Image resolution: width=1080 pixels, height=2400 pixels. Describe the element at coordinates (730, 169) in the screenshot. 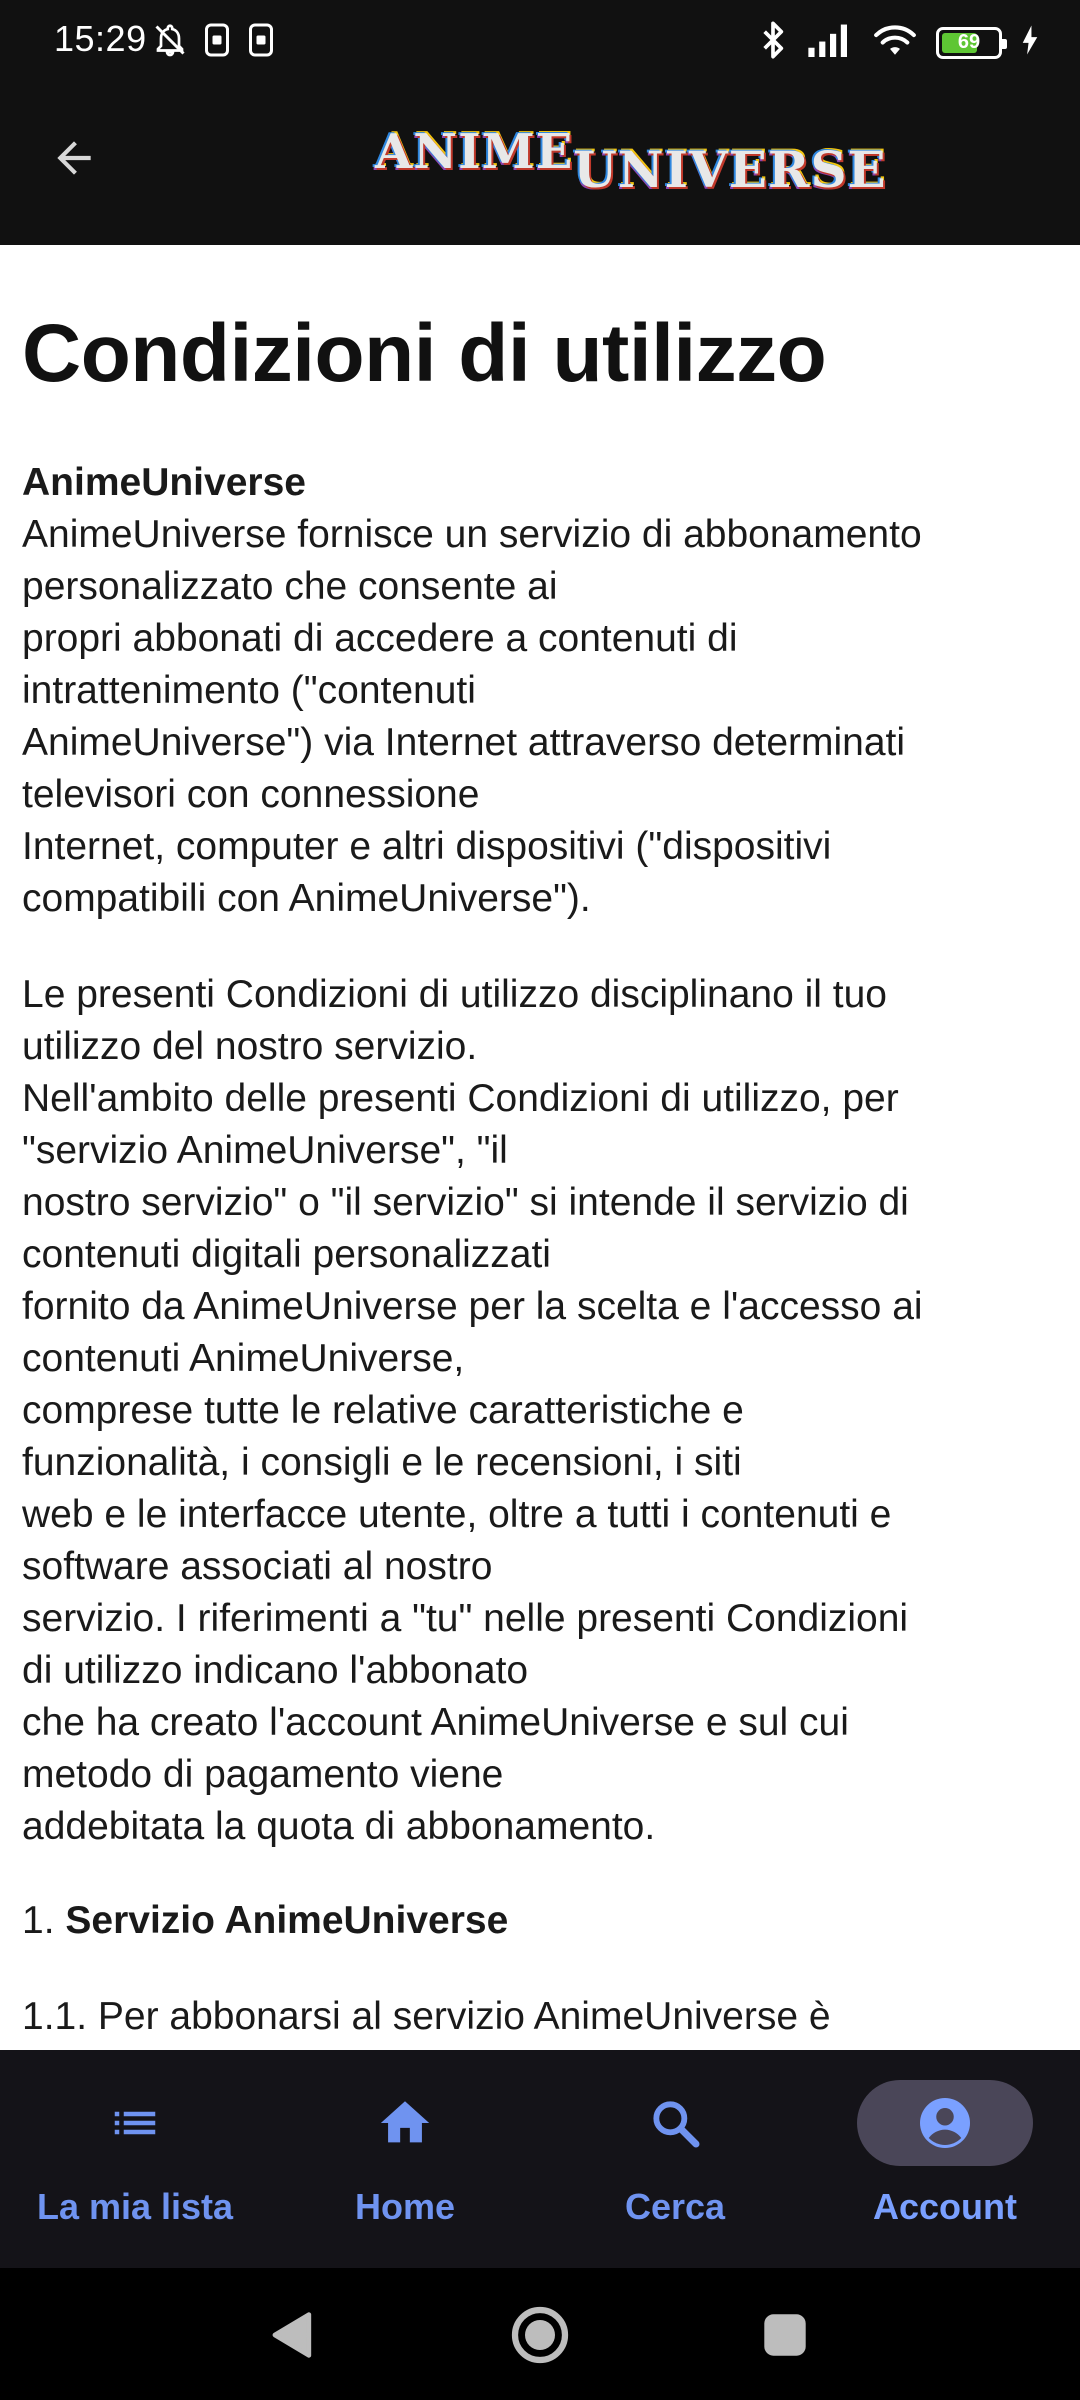

I see `logo-universe: UNIVERSE` at that location.